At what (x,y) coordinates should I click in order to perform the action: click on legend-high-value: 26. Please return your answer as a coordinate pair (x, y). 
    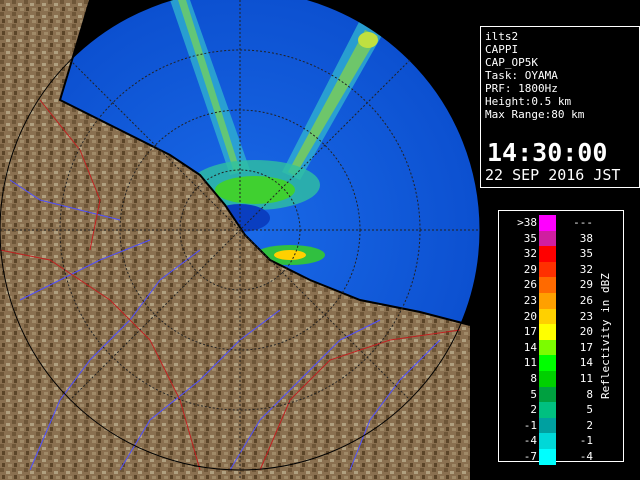
    Looking at the image, I should click on (586, 300).